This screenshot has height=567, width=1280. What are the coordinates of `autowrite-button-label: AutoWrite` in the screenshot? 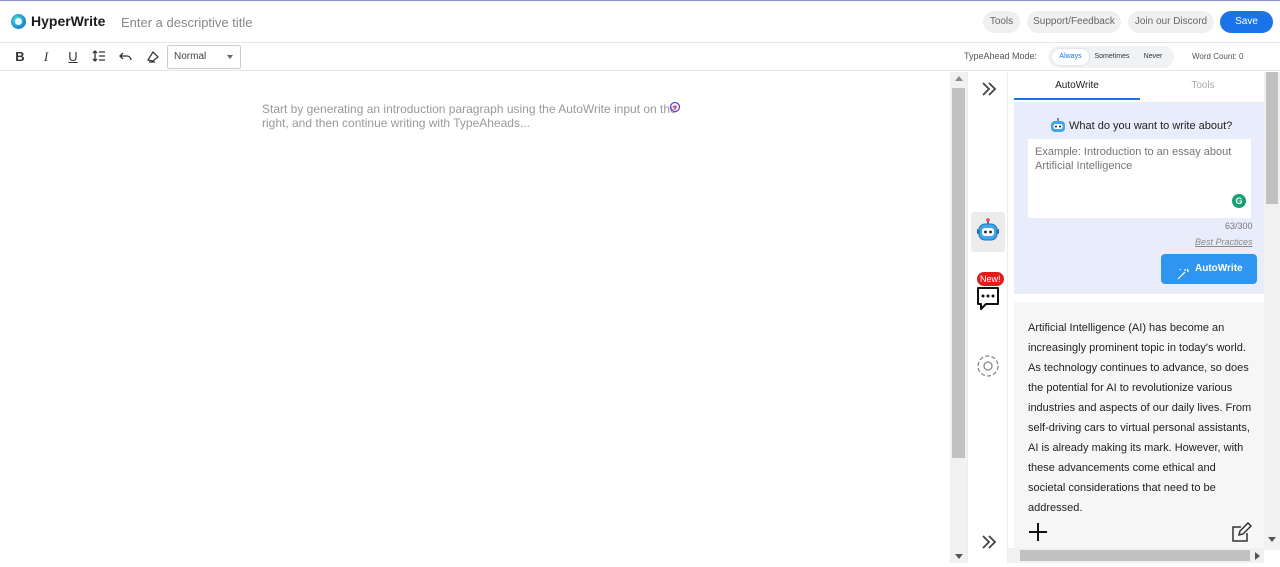 It's located at (1219, 268).